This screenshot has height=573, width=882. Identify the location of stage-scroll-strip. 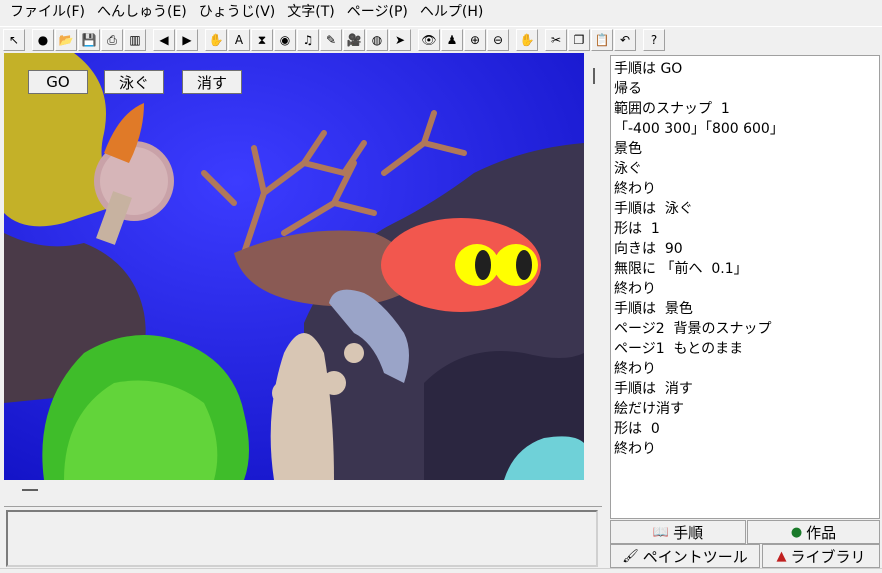
(596, 266).